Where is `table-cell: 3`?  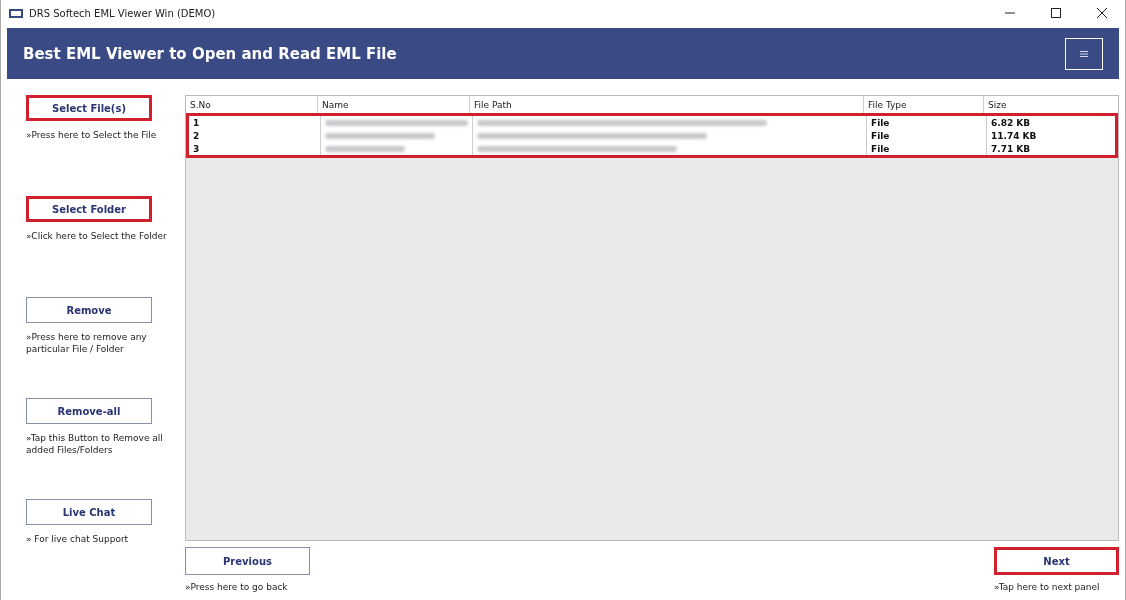 table-cell: 3 is located at coordinates (255, 148).